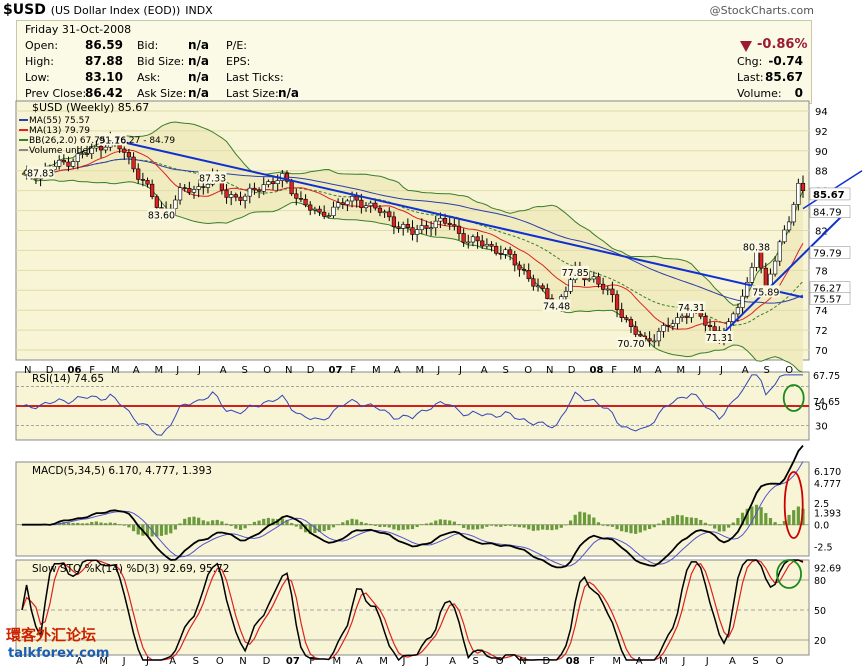 This screenshot has height=668, width=864. Describe the element at coordinates (755, 661) in the screenshot. I see `sto-x-label: S` at that location.